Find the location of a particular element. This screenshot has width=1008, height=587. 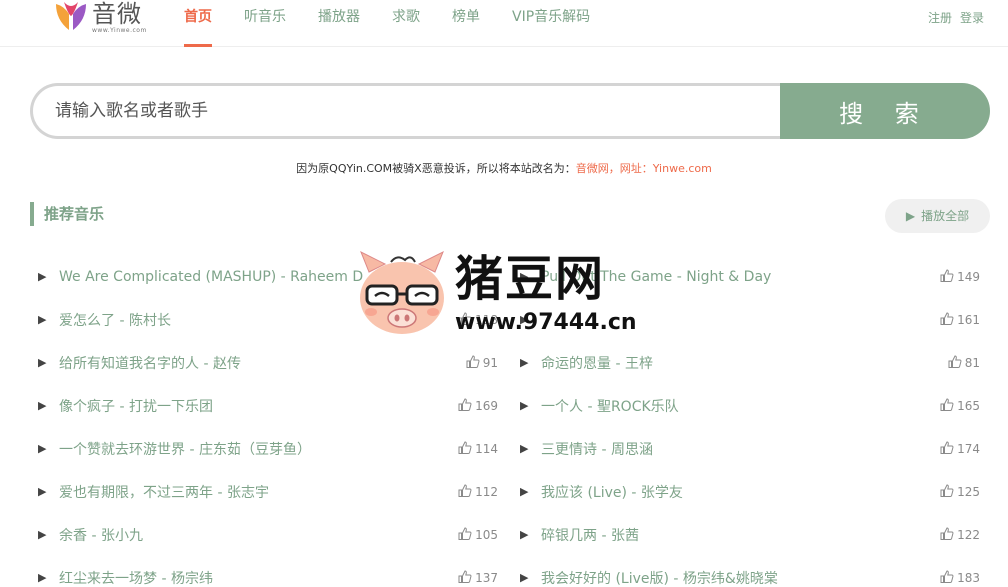

like-count: 122 is located at coordinates (960, 534).